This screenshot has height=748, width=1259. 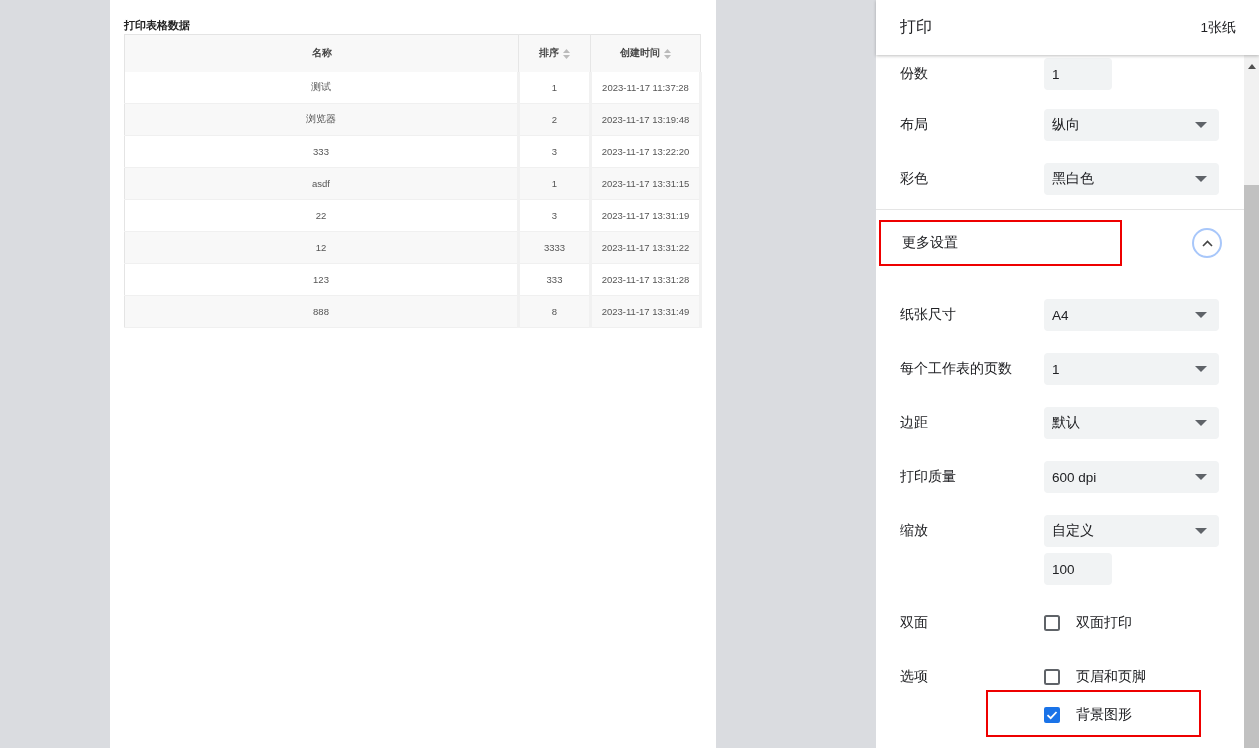 What do you see at coordinates (914, 623) in the screenshot?
I see `setting-label: 双面` at bounding box center [914, 623].